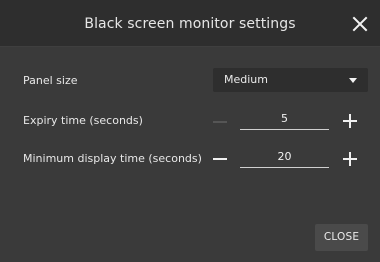 This screenshot has height=262, width=380. I want to click on dialog-title: Black screen monitor settings, so click(190, 24).